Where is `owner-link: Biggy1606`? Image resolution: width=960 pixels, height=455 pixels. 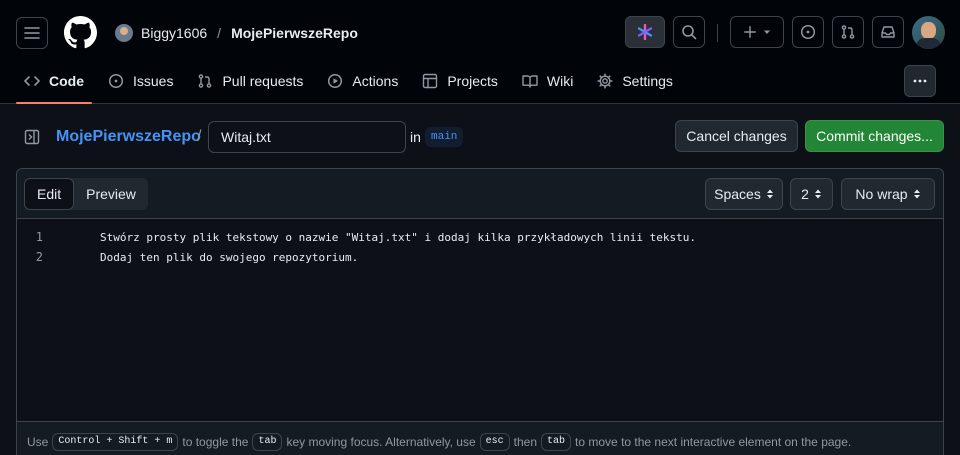
owner-link: Biggy1606 is located at coordinates (174, 33).